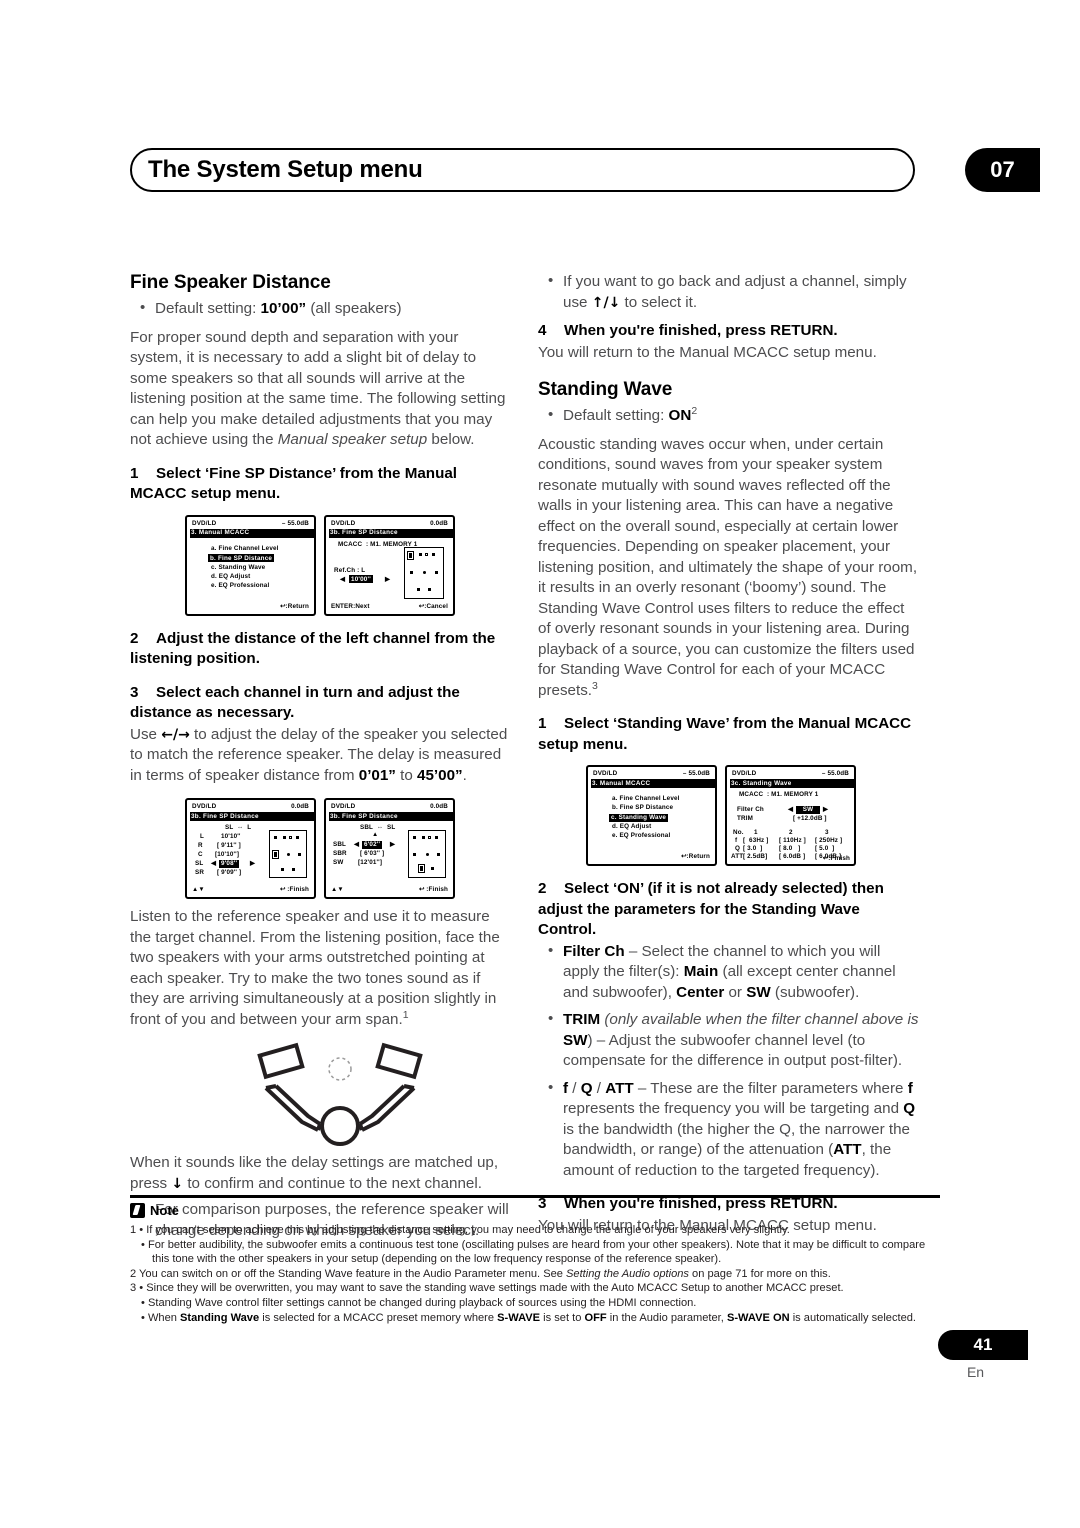 This screenshot has width=1080, height=1528. I want to click on standing-wave-default-list: Default setting: ON2, so click(729, 416).